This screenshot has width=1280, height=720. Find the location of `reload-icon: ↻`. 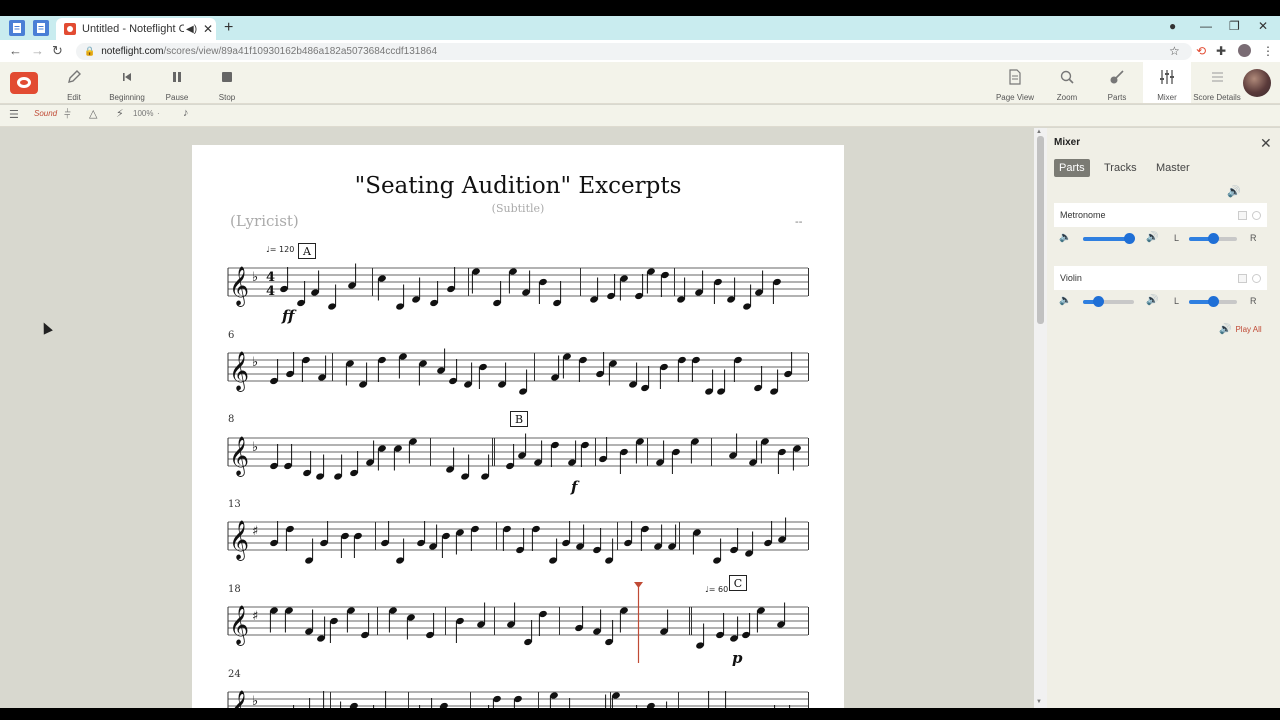

reload-icon: ↻ is located at coordinates (57, 51).